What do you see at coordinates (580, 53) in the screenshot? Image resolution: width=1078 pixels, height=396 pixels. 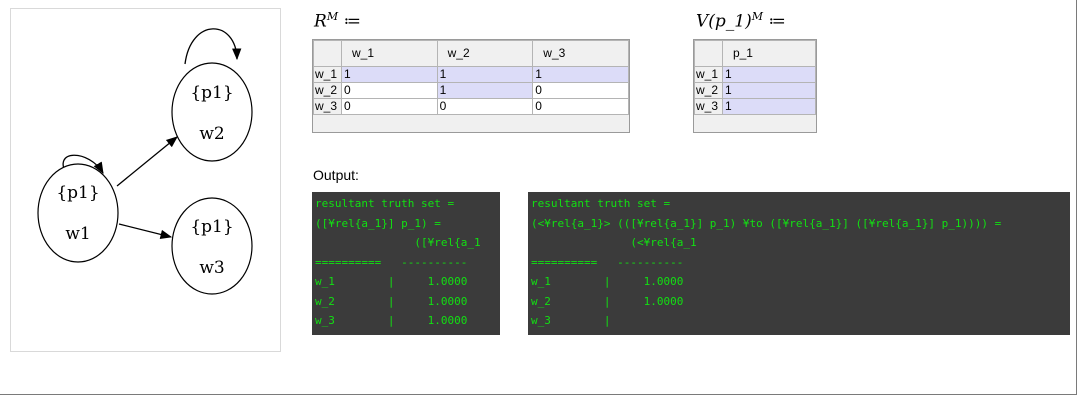 I see `relation-table-column-header: w_3` at bounding box center [580, 53].